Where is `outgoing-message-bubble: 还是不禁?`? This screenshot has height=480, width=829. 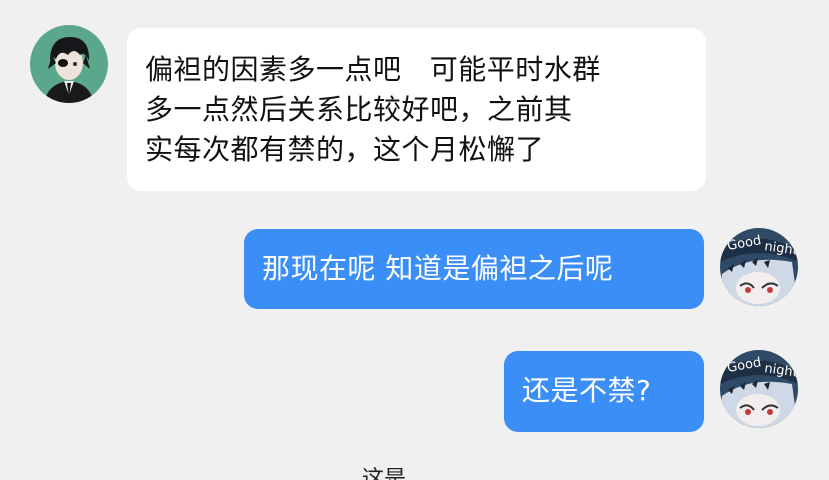 outgoing-message-bubble: 还是不禁? is located at coordinates (604, 391).